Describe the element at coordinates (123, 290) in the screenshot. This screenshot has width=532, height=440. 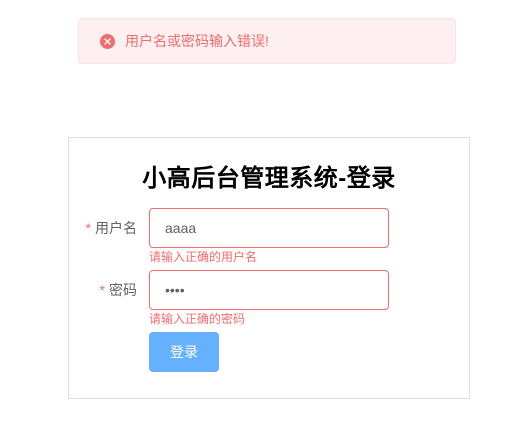
I see `password-label-text: 密码` at that location.